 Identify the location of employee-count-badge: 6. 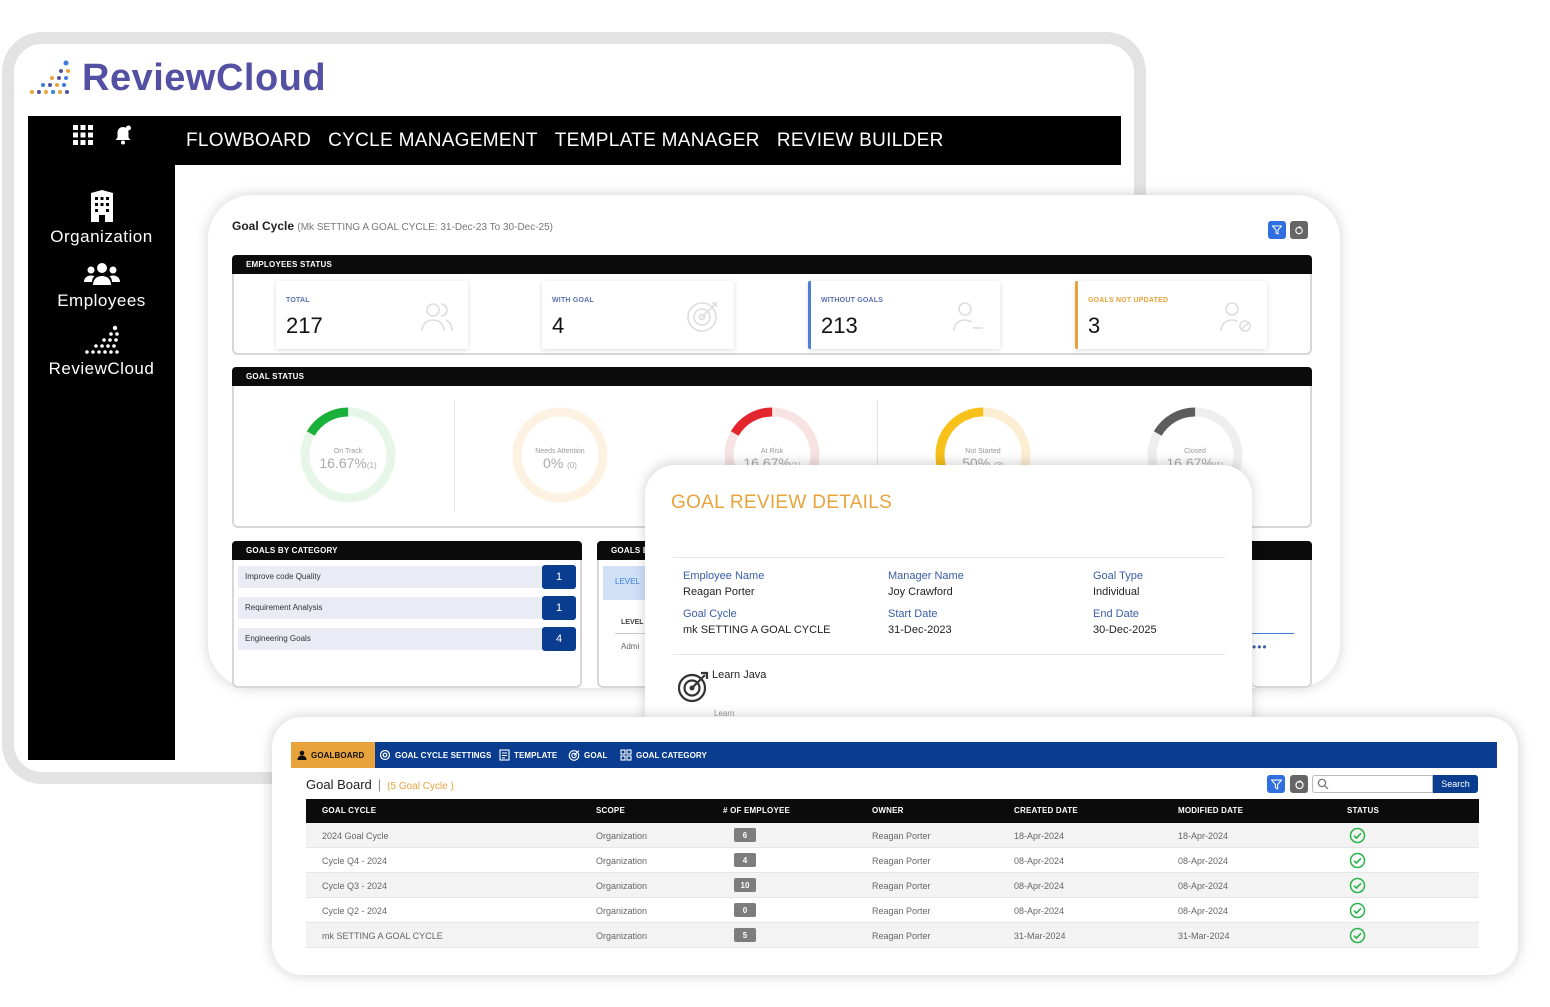
(745, 835).